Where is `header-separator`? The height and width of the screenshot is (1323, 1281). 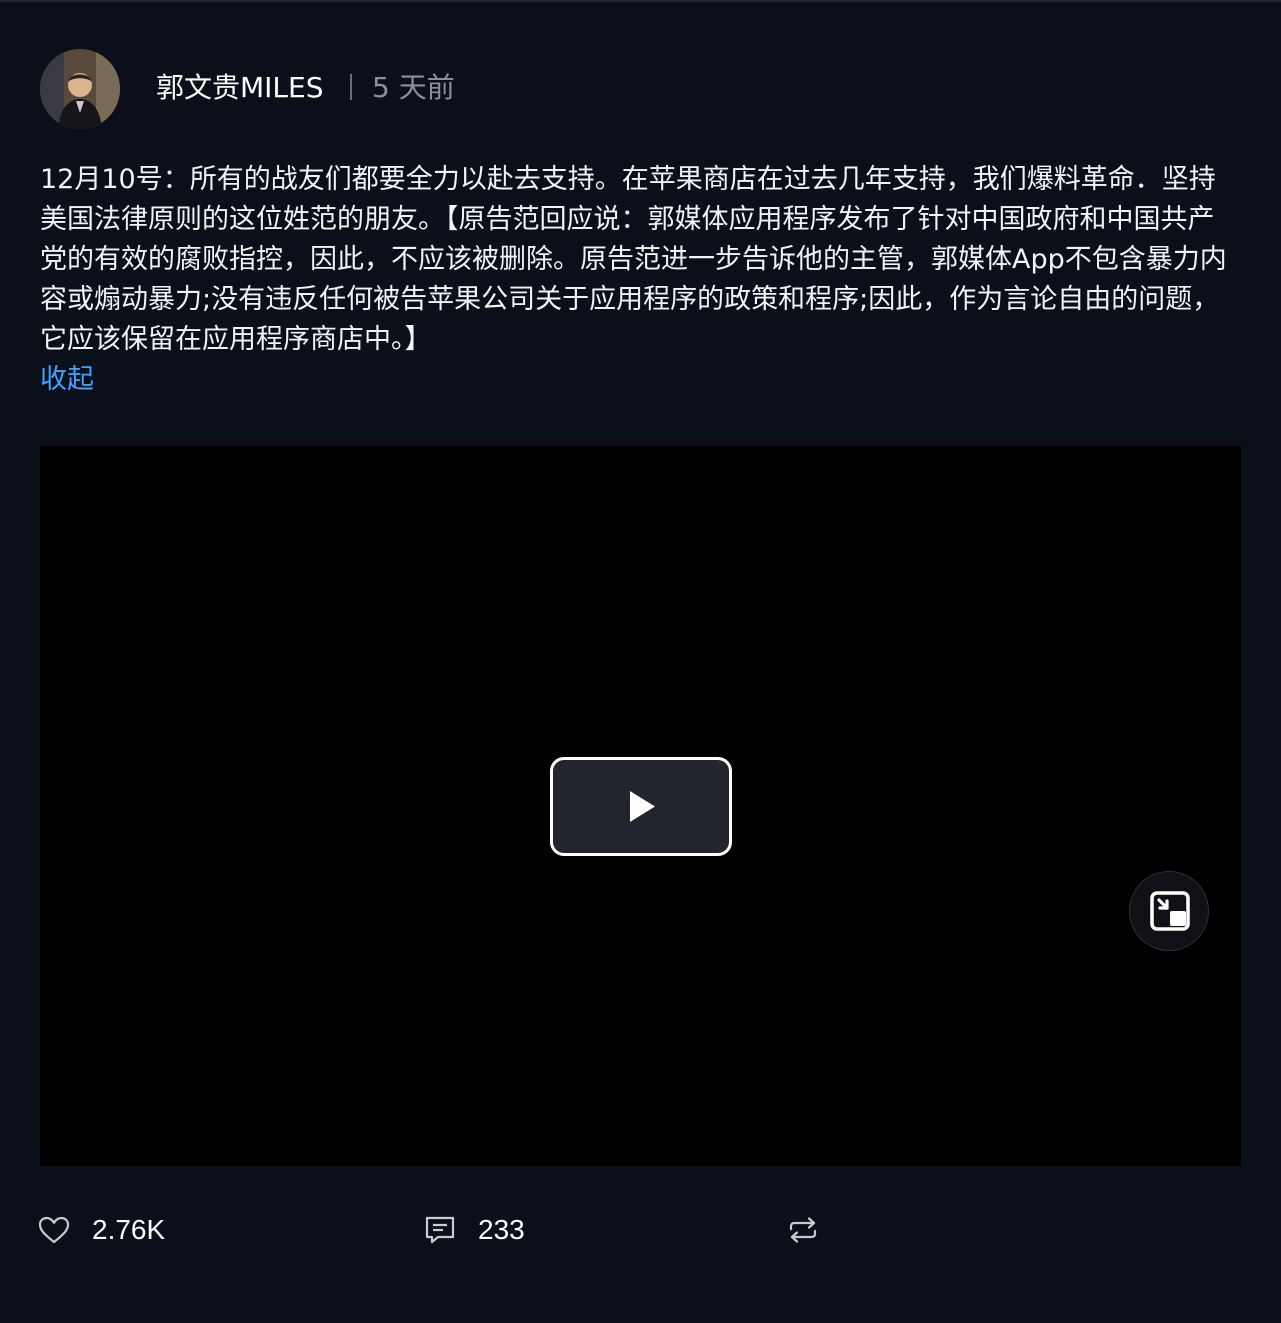 header-separator is located at coordinates (351, 87).